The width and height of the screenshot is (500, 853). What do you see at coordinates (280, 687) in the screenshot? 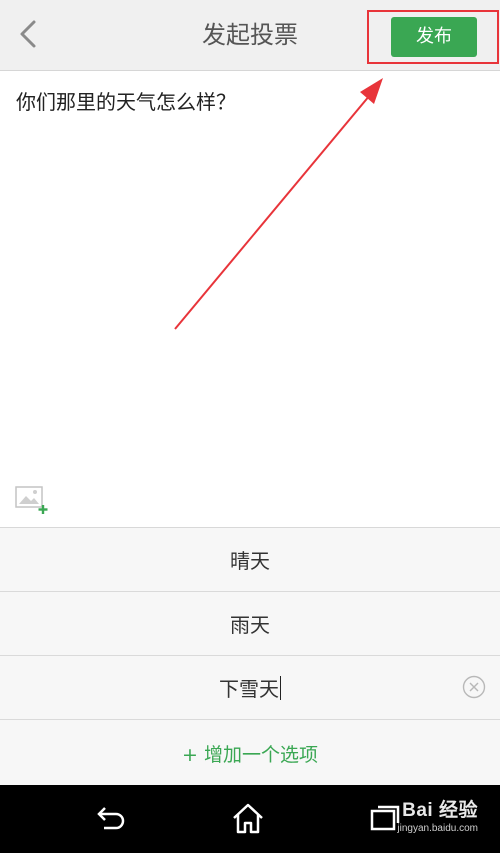
I see `text-cursor` at bounding box center [280, 687].